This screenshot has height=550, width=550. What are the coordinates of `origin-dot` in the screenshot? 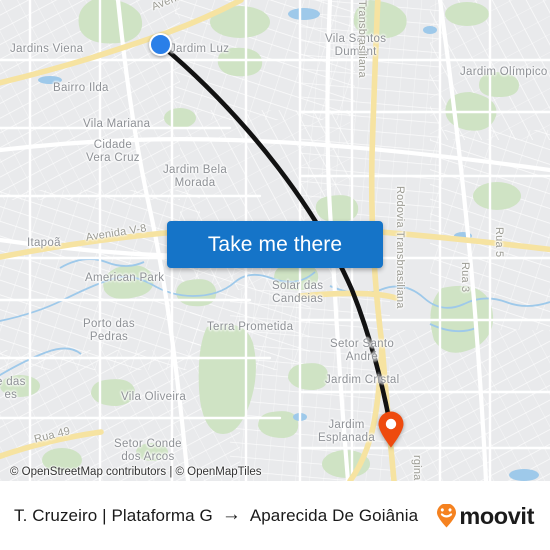 It's located at (160, 44).